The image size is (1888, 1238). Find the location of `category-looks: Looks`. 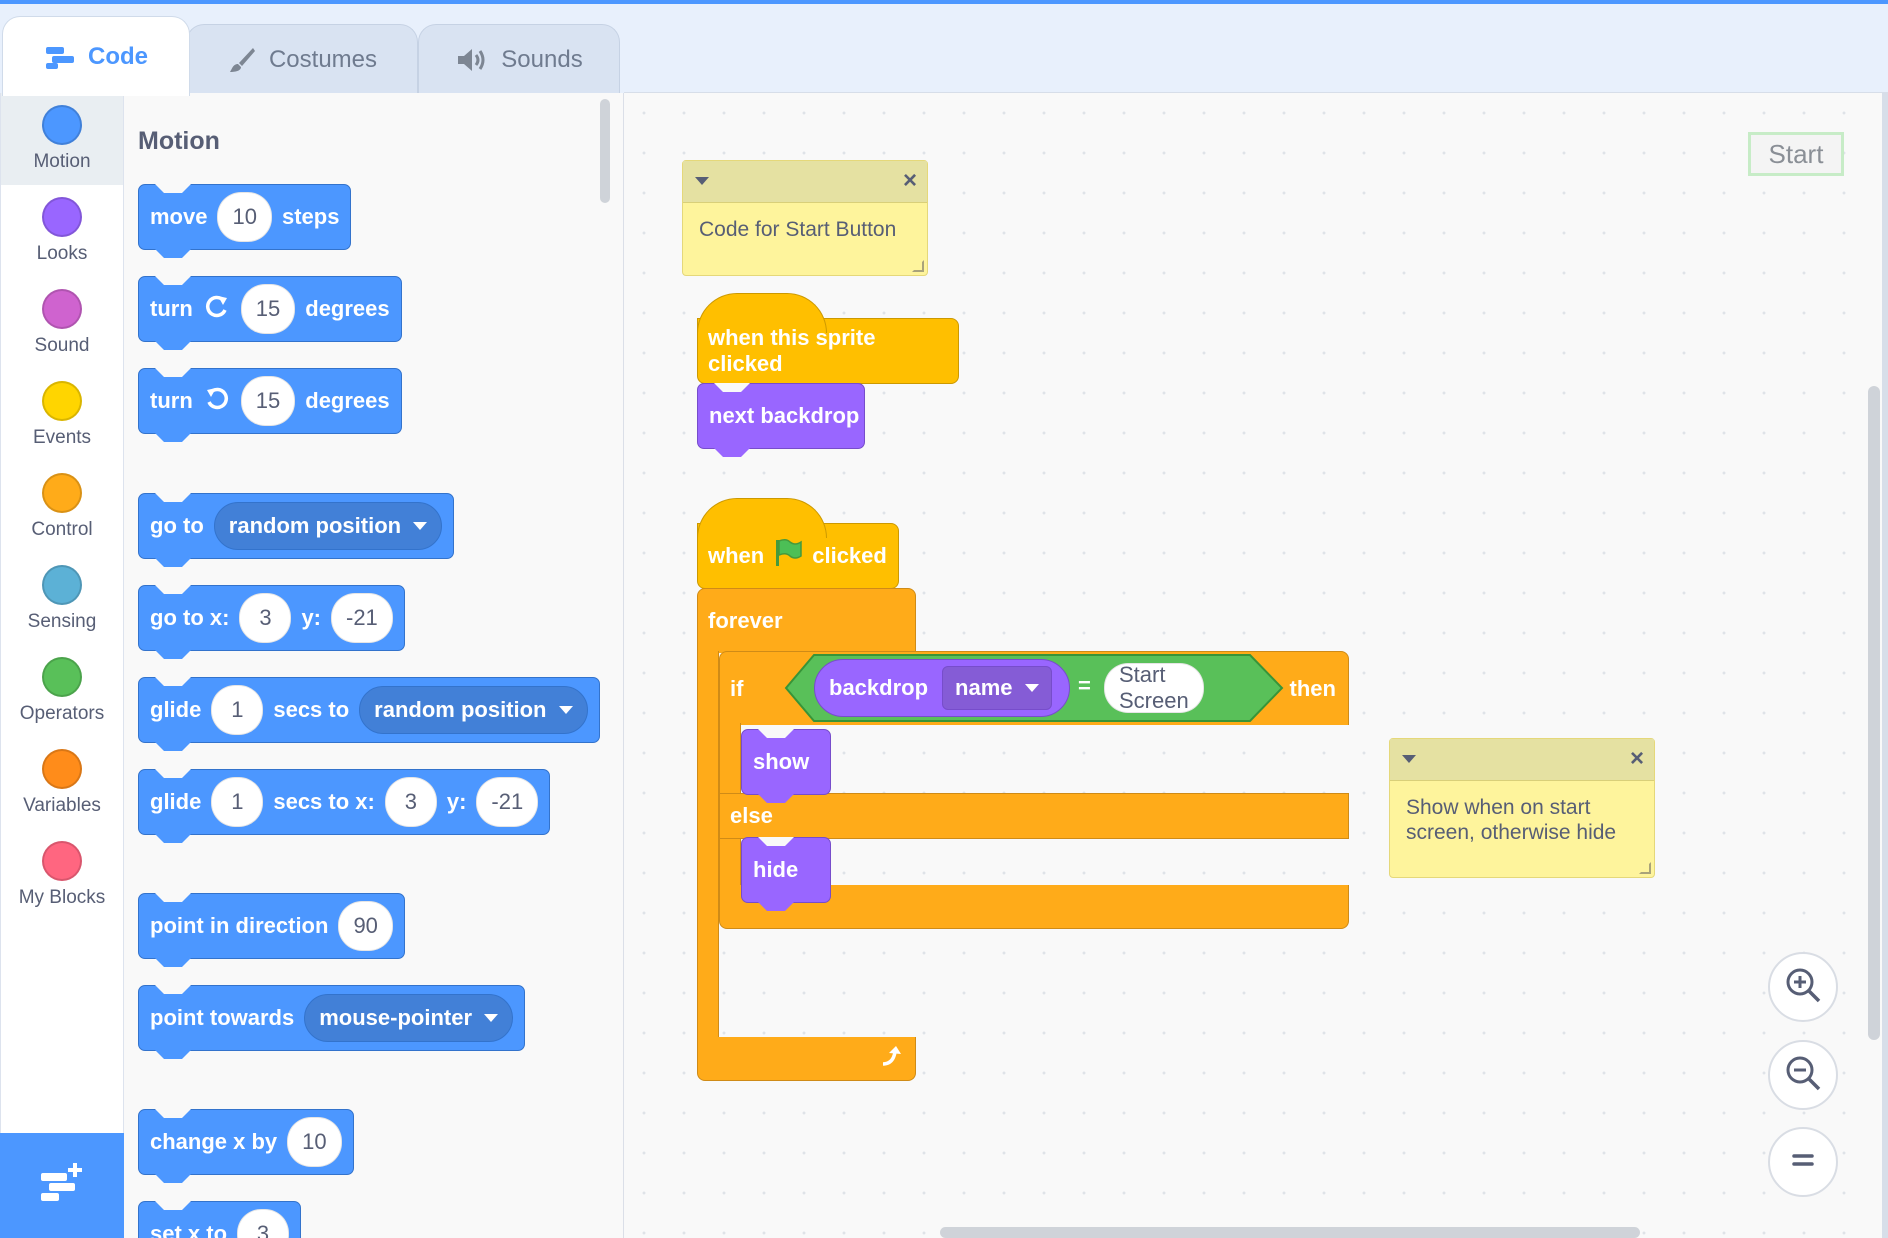

category-looks: Looks is located at coordinates (62, 231).